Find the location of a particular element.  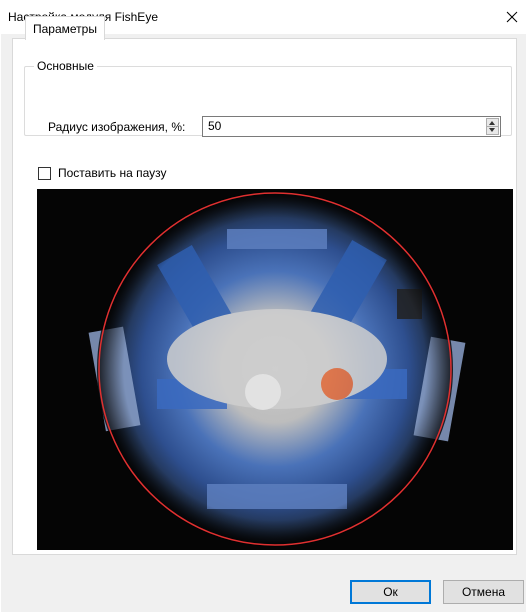

group-main-title: Основные is located at coordinates (65, 66).